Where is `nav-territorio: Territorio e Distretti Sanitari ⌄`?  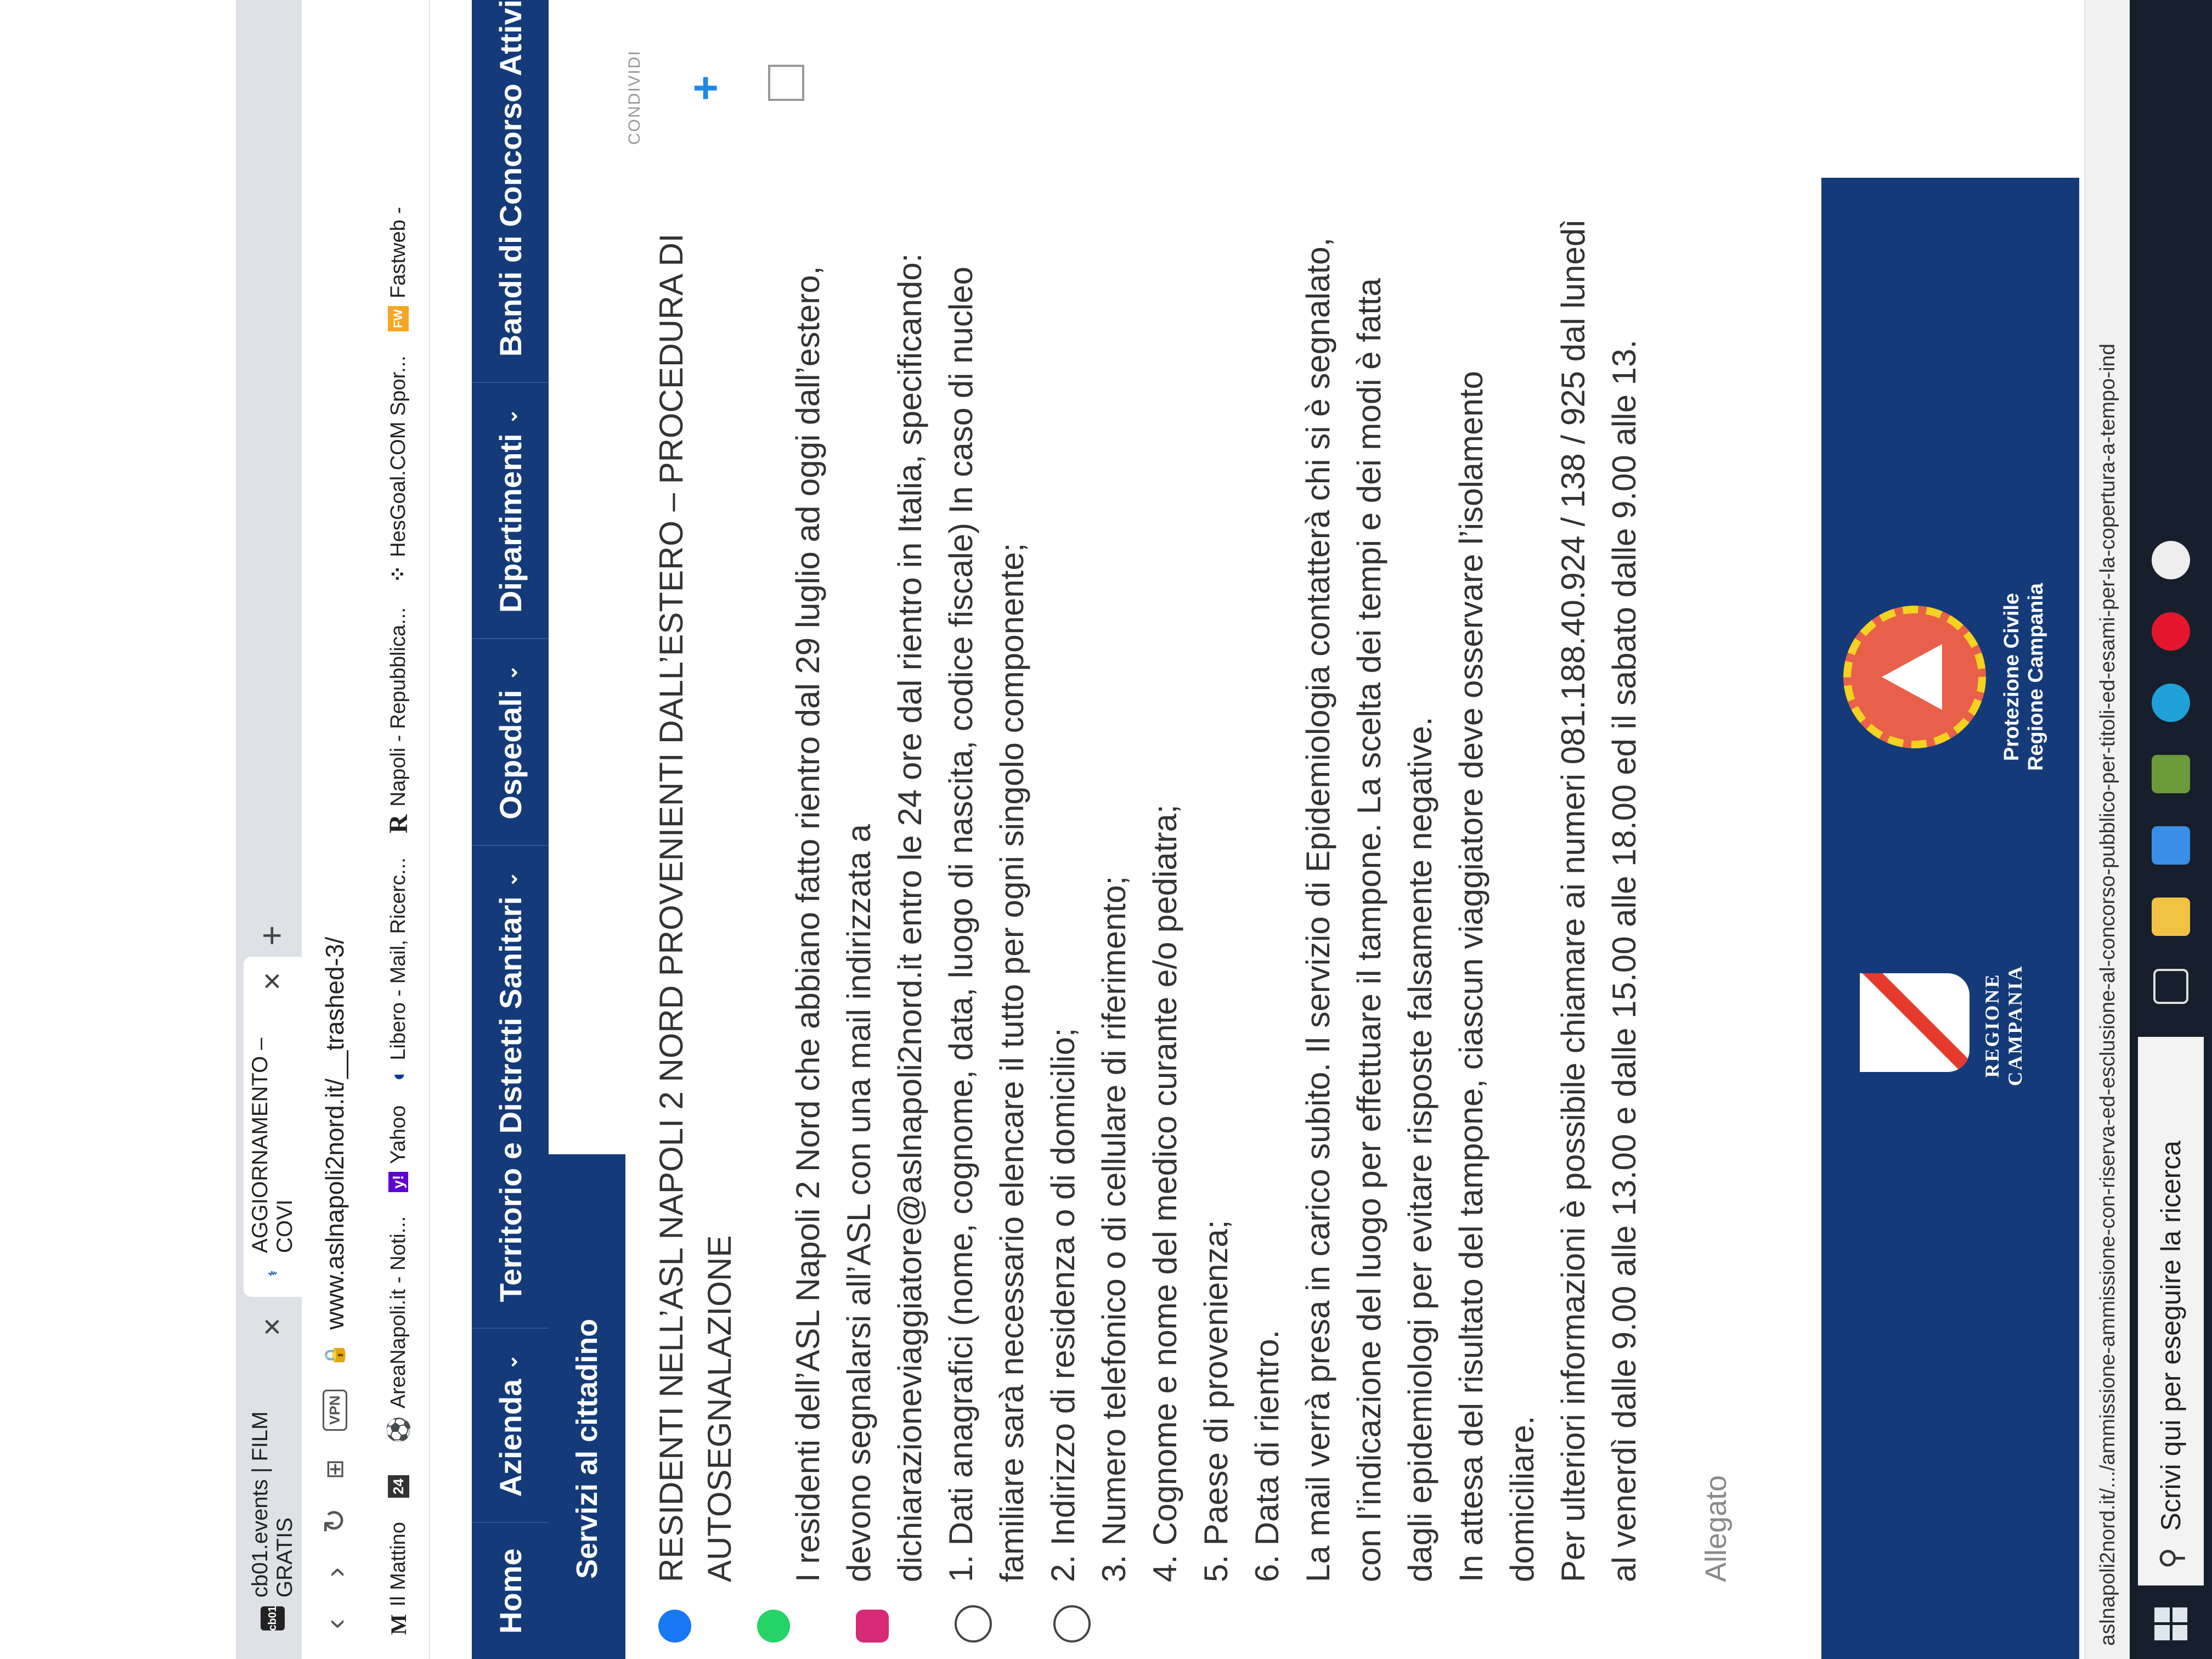 nav-territorio: Territorio e Distretti Sanitari ⌄ is located at coordinates (510, 1086).